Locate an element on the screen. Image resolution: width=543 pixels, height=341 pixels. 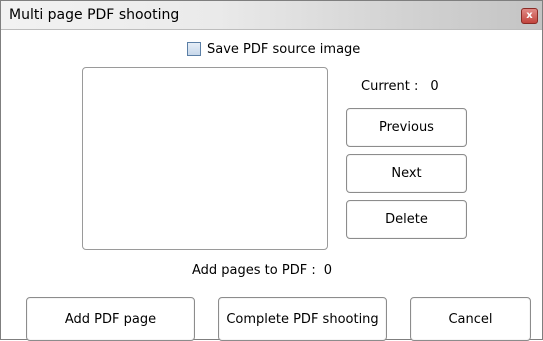
delete-button-label: Delete is located at coordinates (406, 219).